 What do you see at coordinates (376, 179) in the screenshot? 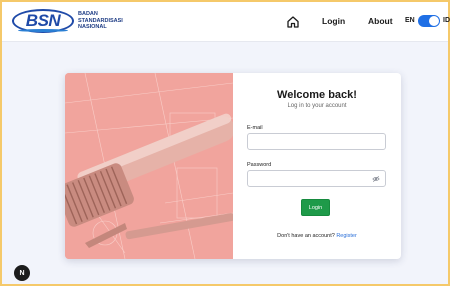
I see `eye-off-icon` at bounding box center [376, 179].